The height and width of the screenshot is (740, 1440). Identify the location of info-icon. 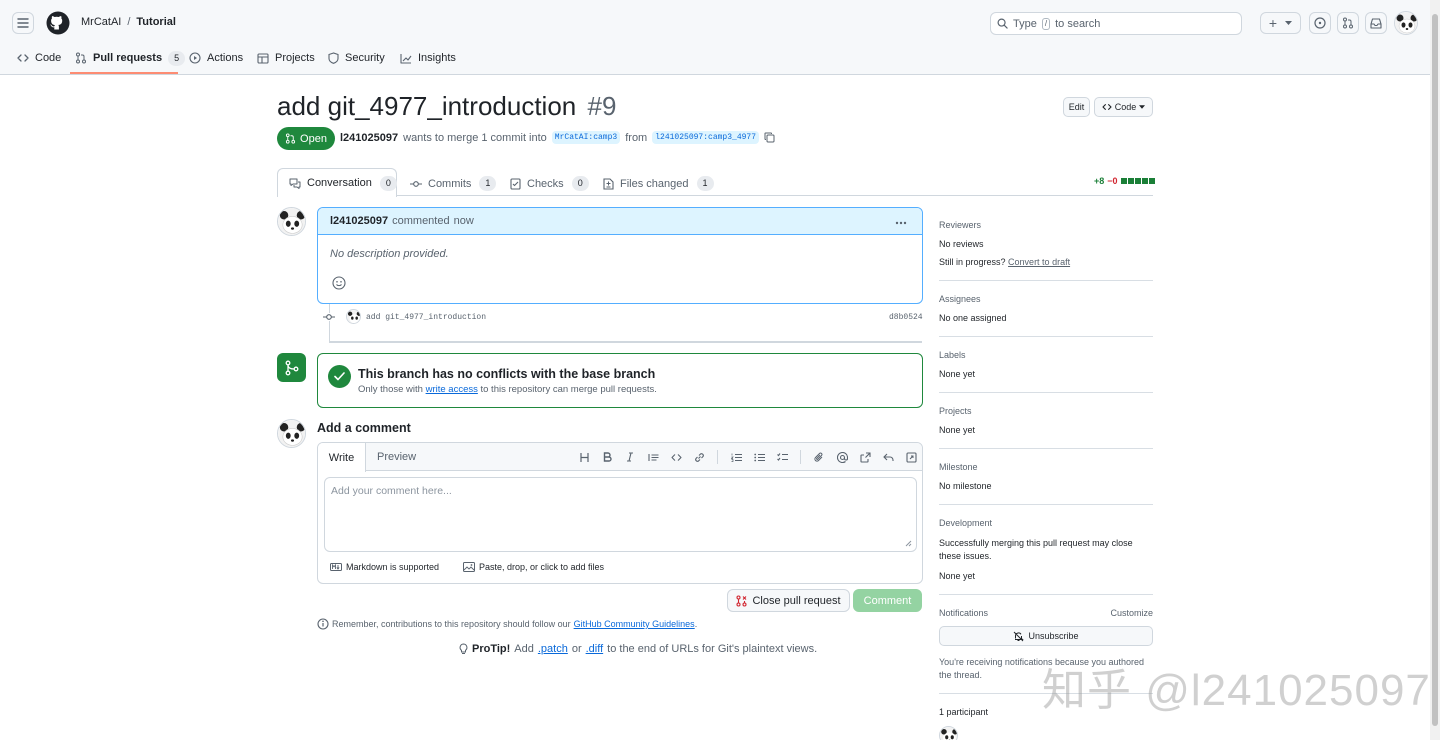
(323, 624).